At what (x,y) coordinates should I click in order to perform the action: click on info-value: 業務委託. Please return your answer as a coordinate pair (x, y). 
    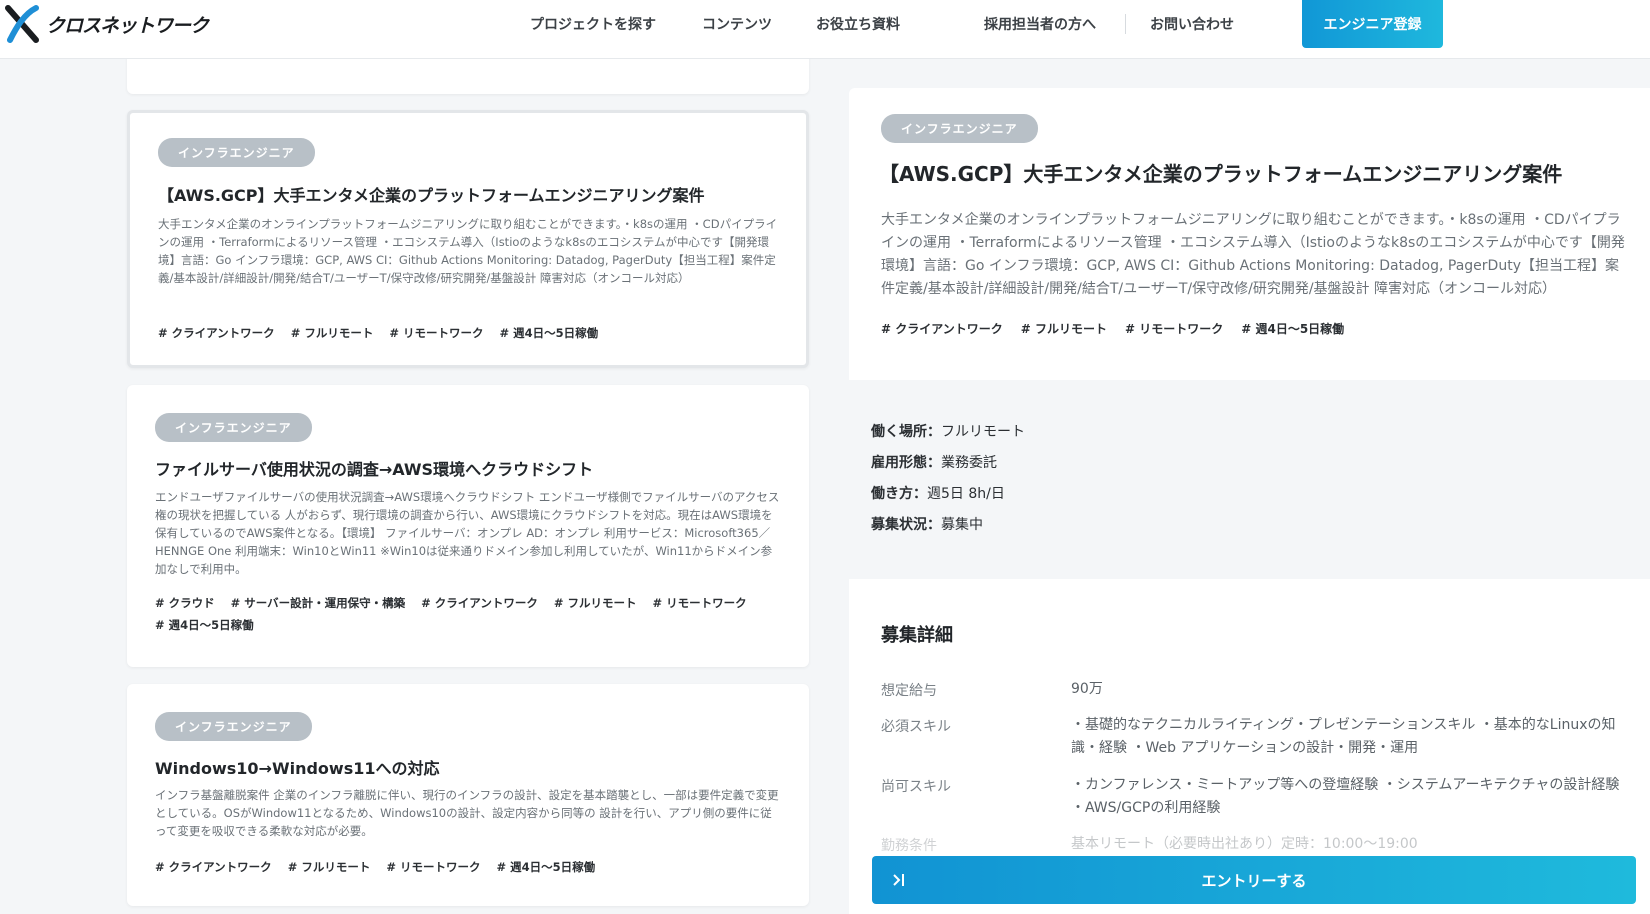
    Looking at the image, I should click on (969, 463).